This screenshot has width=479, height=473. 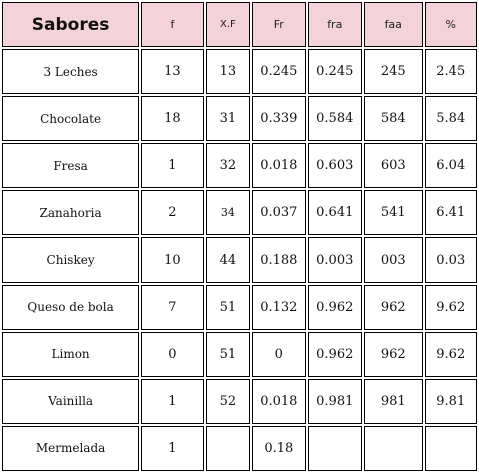 What do you see at coordinates (450, 448) in the screenshot?
I see `cell-percent` at bounding box center [450, 448].